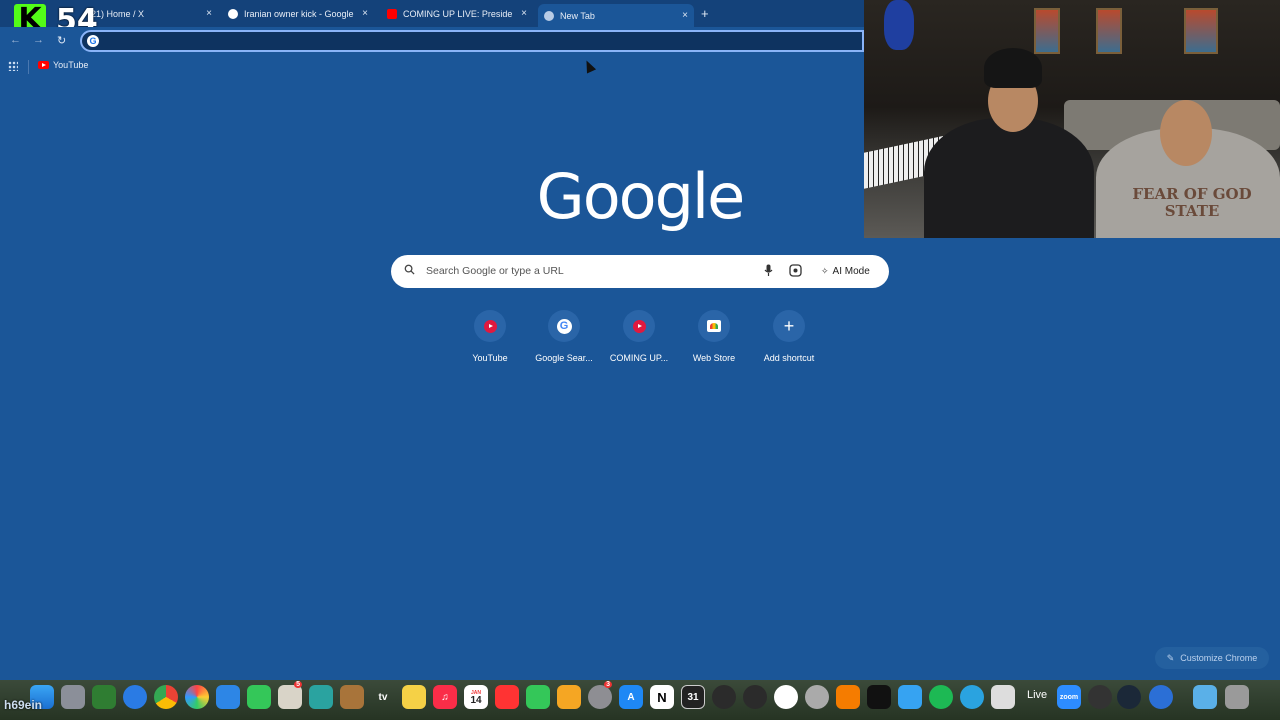 The width and height of the screenshot is (1280, 720). I want to click on news-icon, so click(507, 697).